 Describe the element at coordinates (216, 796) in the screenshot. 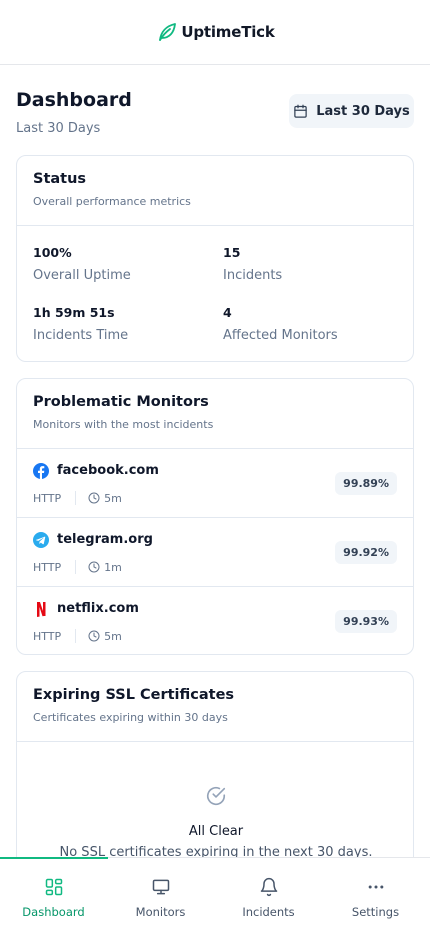

I see `check-circle-icon` at that location.